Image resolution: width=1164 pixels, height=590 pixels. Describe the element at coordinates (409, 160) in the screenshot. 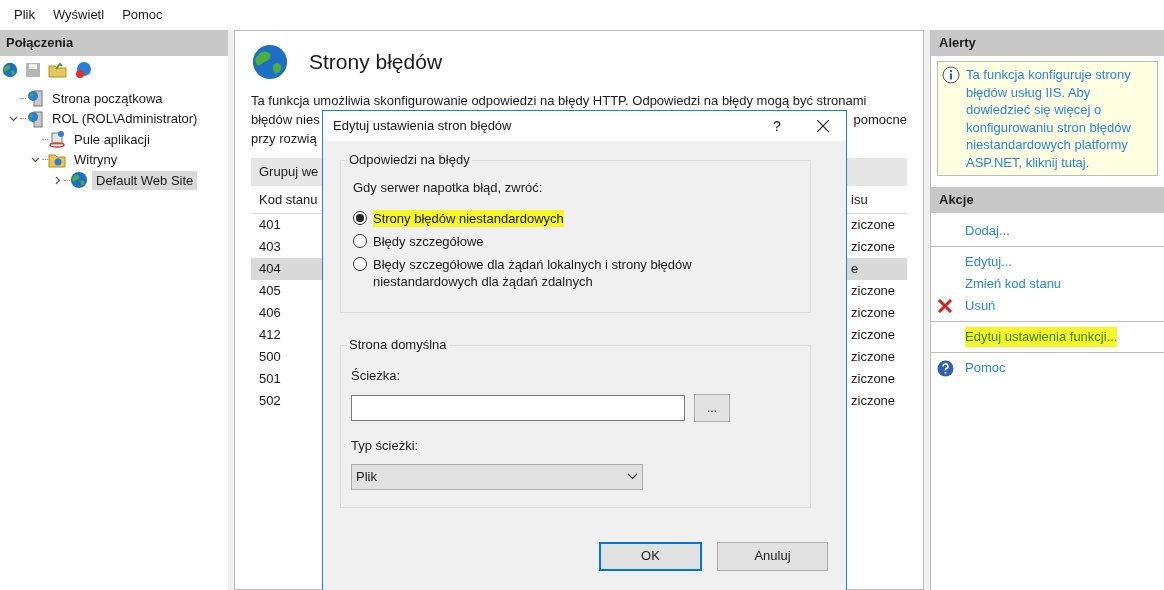

I see `group-legend: Odpowiedzi na błędy` at that location.